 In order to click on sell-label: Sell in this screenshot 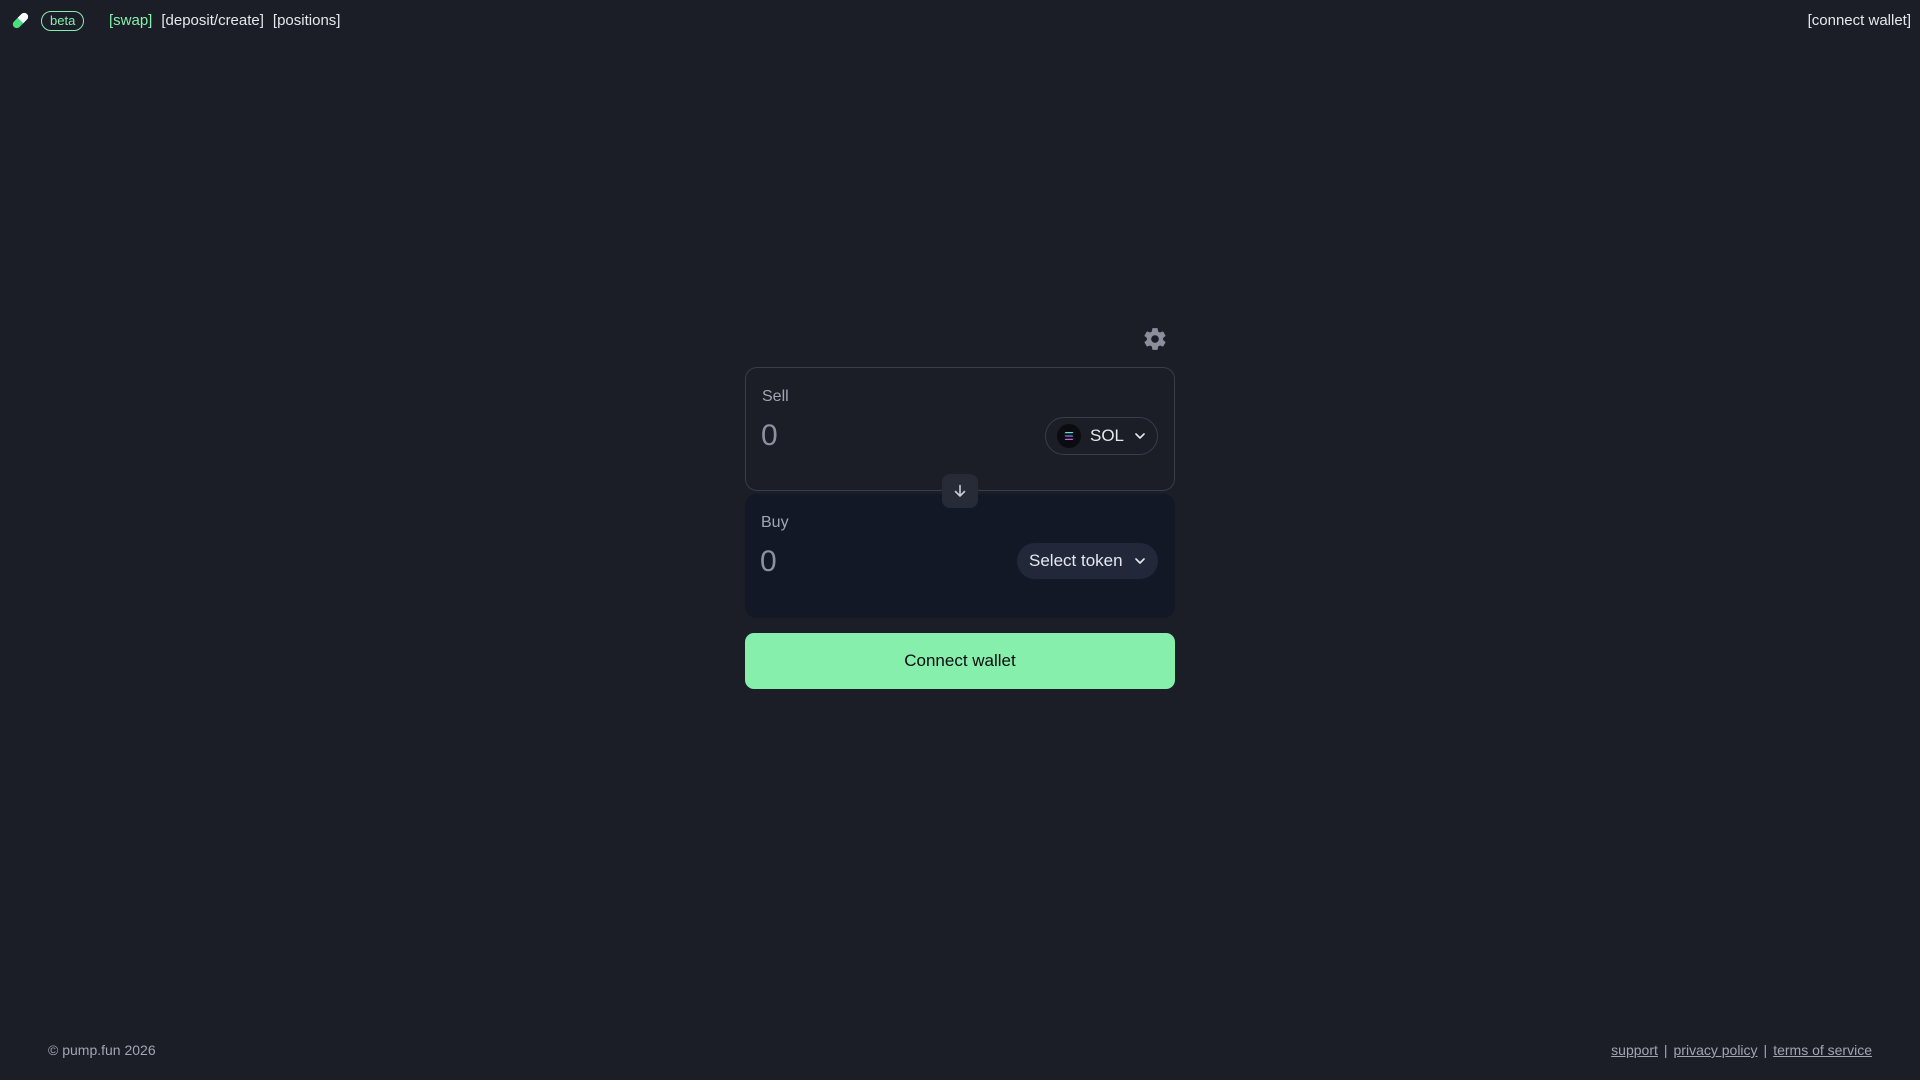, I will do `click(775, 396)`.